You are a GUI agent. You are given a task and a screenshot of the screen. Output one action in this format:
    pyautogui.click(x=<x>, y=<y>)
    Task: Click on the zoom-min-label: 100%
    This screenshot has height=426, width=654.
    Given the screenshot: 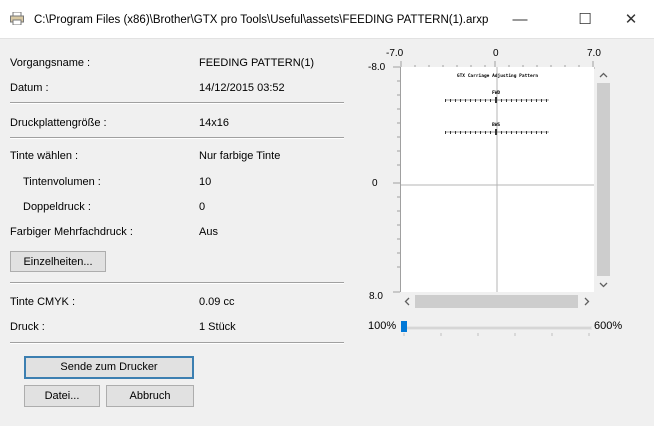 What is the action you would take?
    pyautogui.click(x=382, y=326)
    